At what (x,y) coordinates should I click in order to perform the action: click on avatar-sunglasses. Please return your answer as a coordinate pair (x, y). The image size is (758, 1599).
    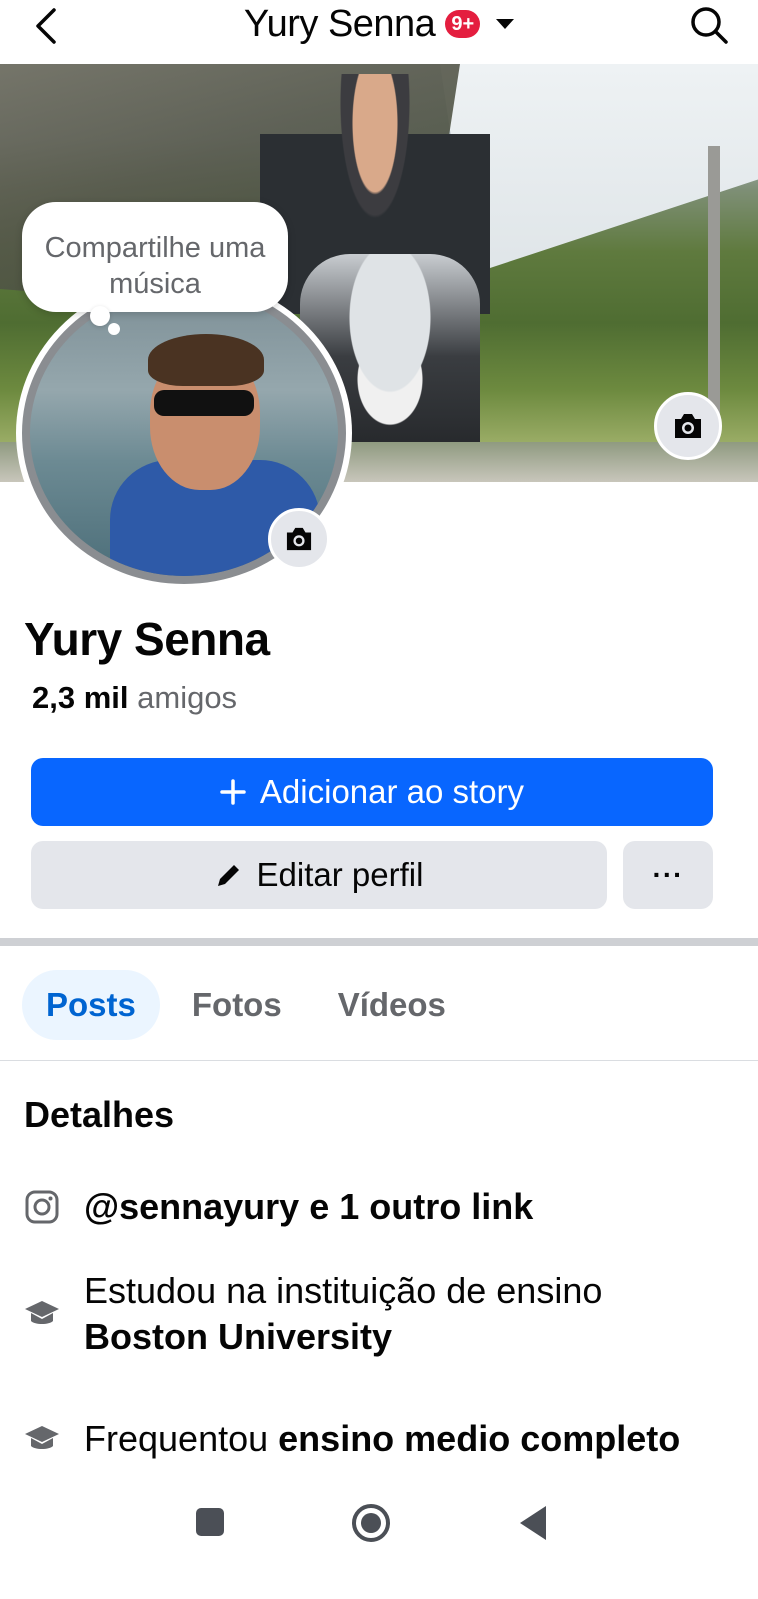
    Looking at the image, I should click on (204, 403).